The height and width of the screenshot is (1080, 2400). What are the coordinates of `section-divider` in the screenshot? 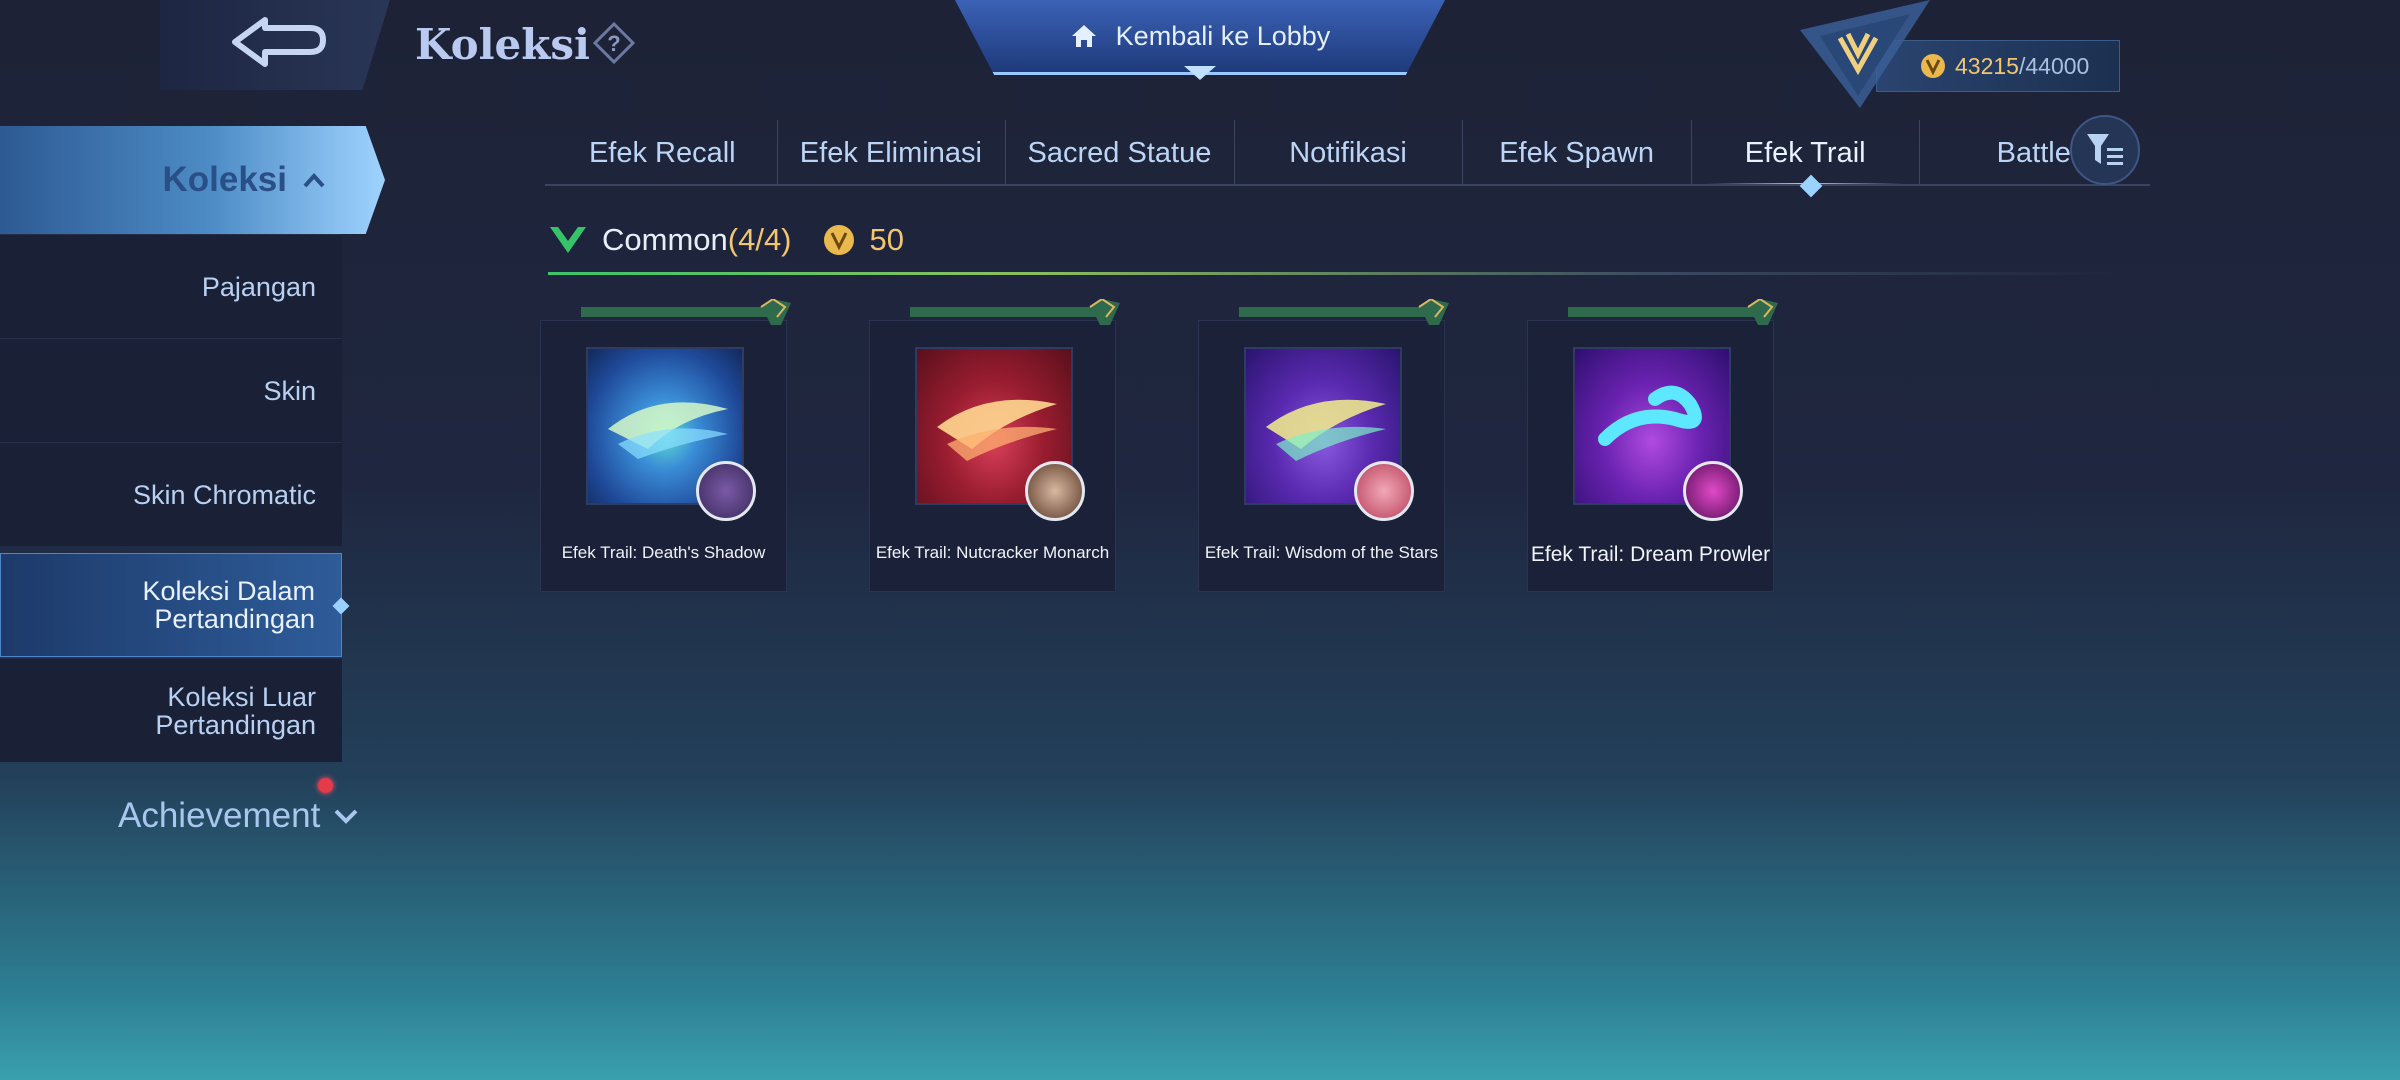 It's located at (1338, 273).